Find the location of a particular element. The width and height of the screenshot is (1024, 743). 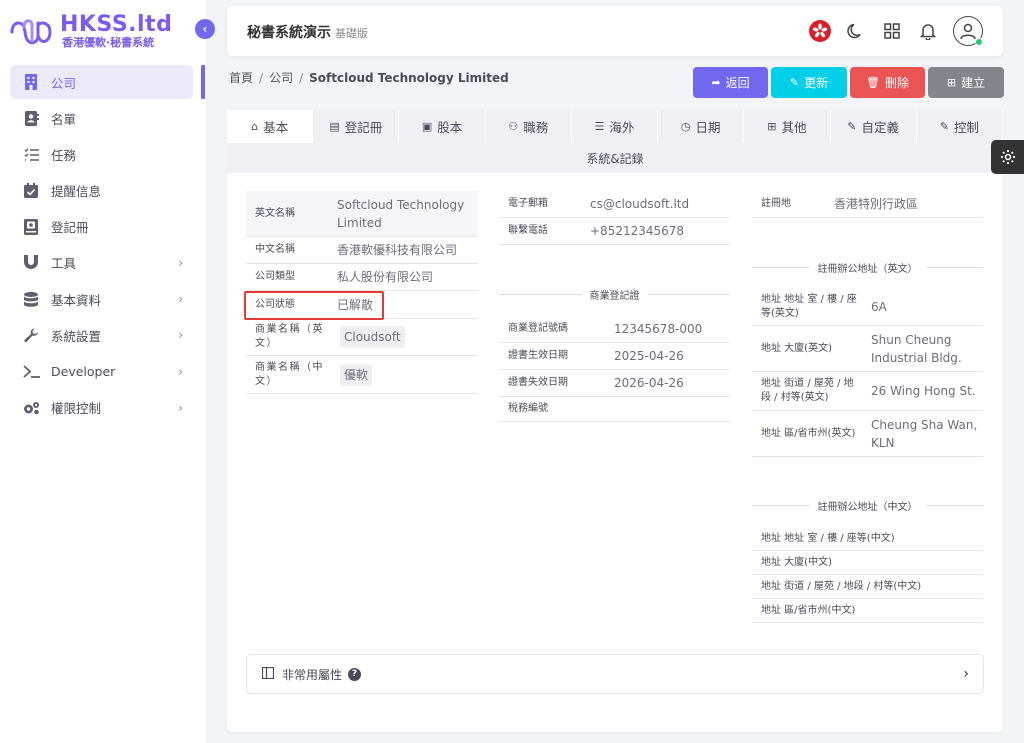

table-row: 英文名稱 Softcloud Technology Limited is located at coordinates (362, 214).